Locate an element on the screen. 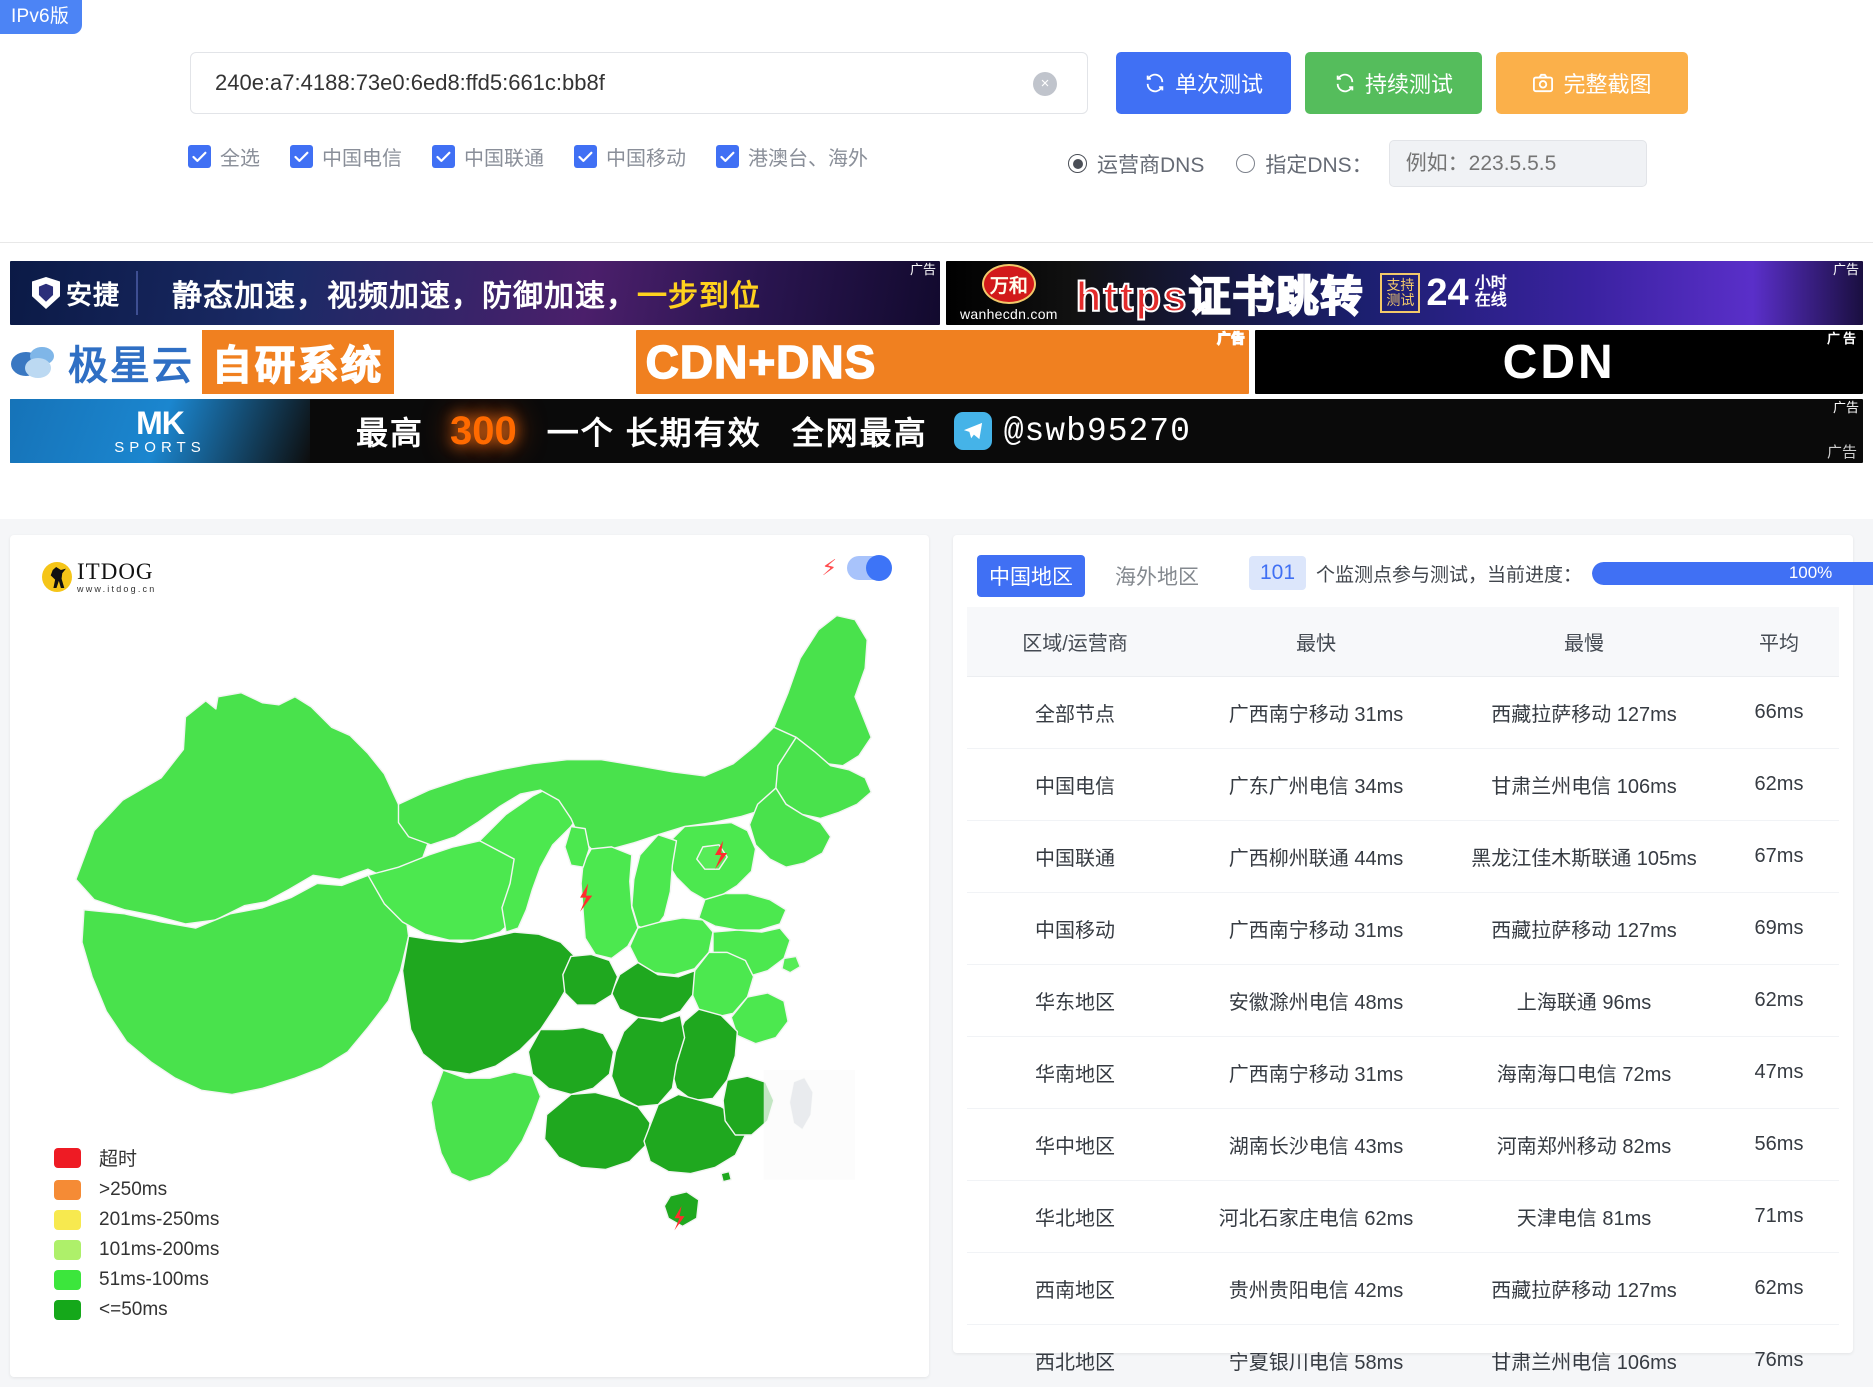 This screenshot has height=1387, width=1873. ad-banner-anjie: 安捷 静态加速，视频加速，防御加速，一步到位 广告 is located at coordinates (475, 293).